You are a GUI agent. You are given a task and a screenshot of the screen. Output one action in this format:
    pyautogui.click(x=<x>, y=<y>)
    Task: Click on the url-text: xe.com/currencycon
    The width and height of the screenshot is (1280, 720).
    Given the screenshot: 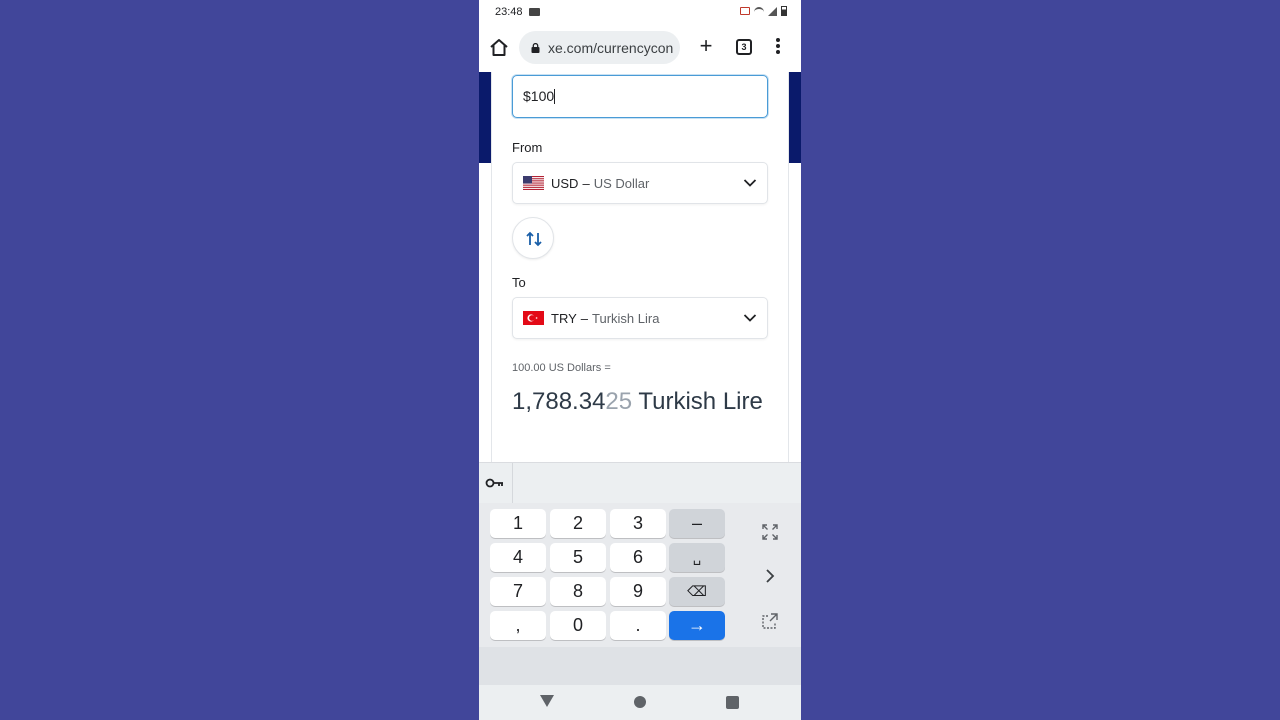 What is the action you would take?
    pyautogui.click(x=611, y=47)
    